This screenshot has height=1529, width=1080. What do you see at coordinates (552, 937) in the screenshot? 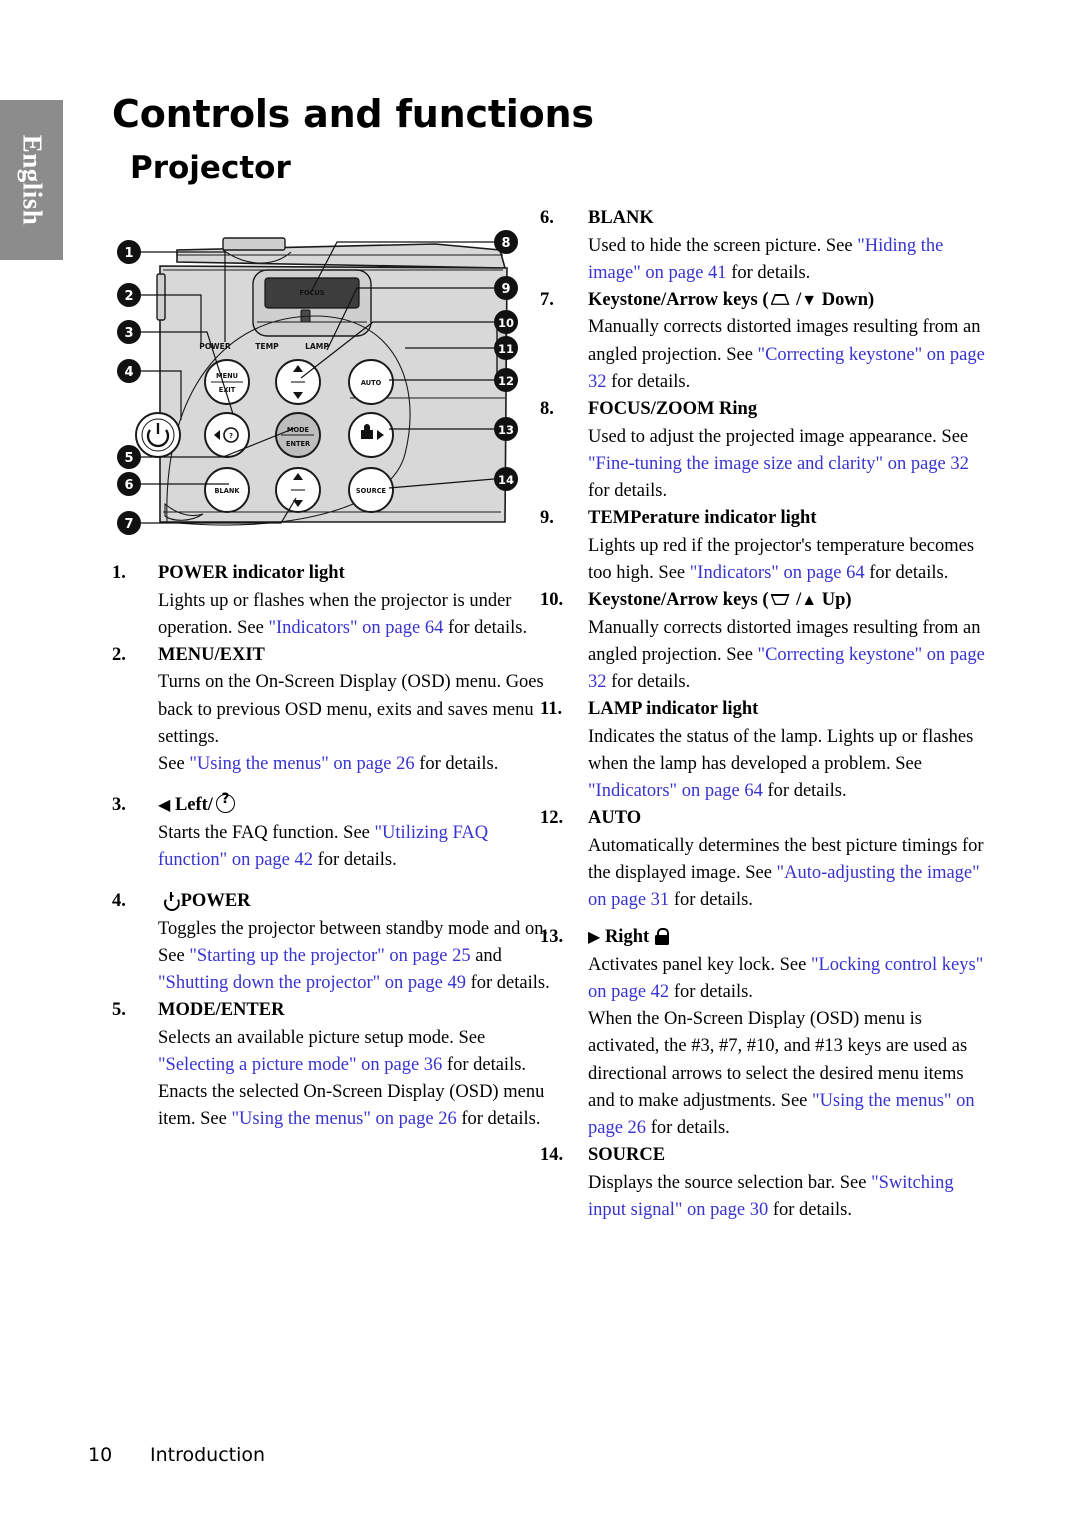
I see `entry-number: 13.` at bounding box center [552, 937].